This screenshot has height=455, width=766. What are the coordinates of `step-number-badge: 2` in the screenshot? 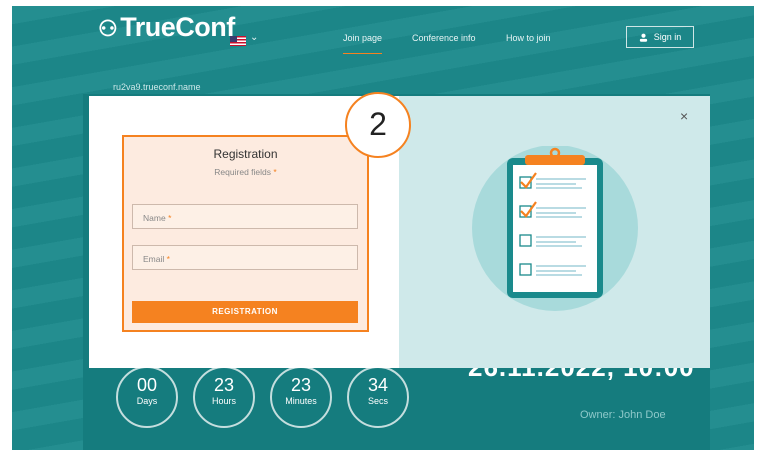 It's located at (378, 125).